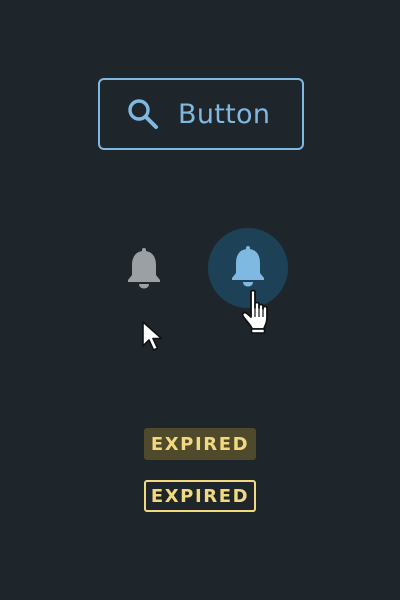  I want to click on search-button: Button, so click(201, 114).